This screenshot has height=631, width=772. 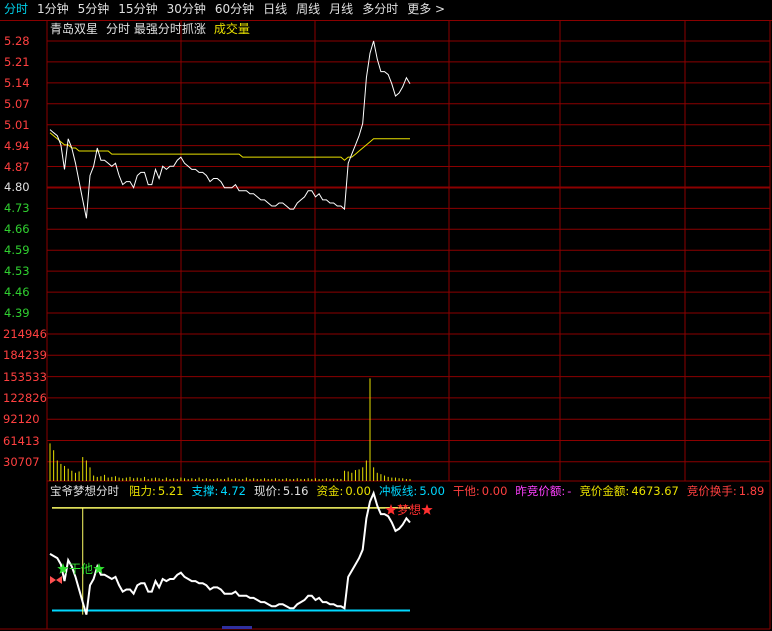 I want to click on price-tick-label: 4.46, so click(x=17, y=292).